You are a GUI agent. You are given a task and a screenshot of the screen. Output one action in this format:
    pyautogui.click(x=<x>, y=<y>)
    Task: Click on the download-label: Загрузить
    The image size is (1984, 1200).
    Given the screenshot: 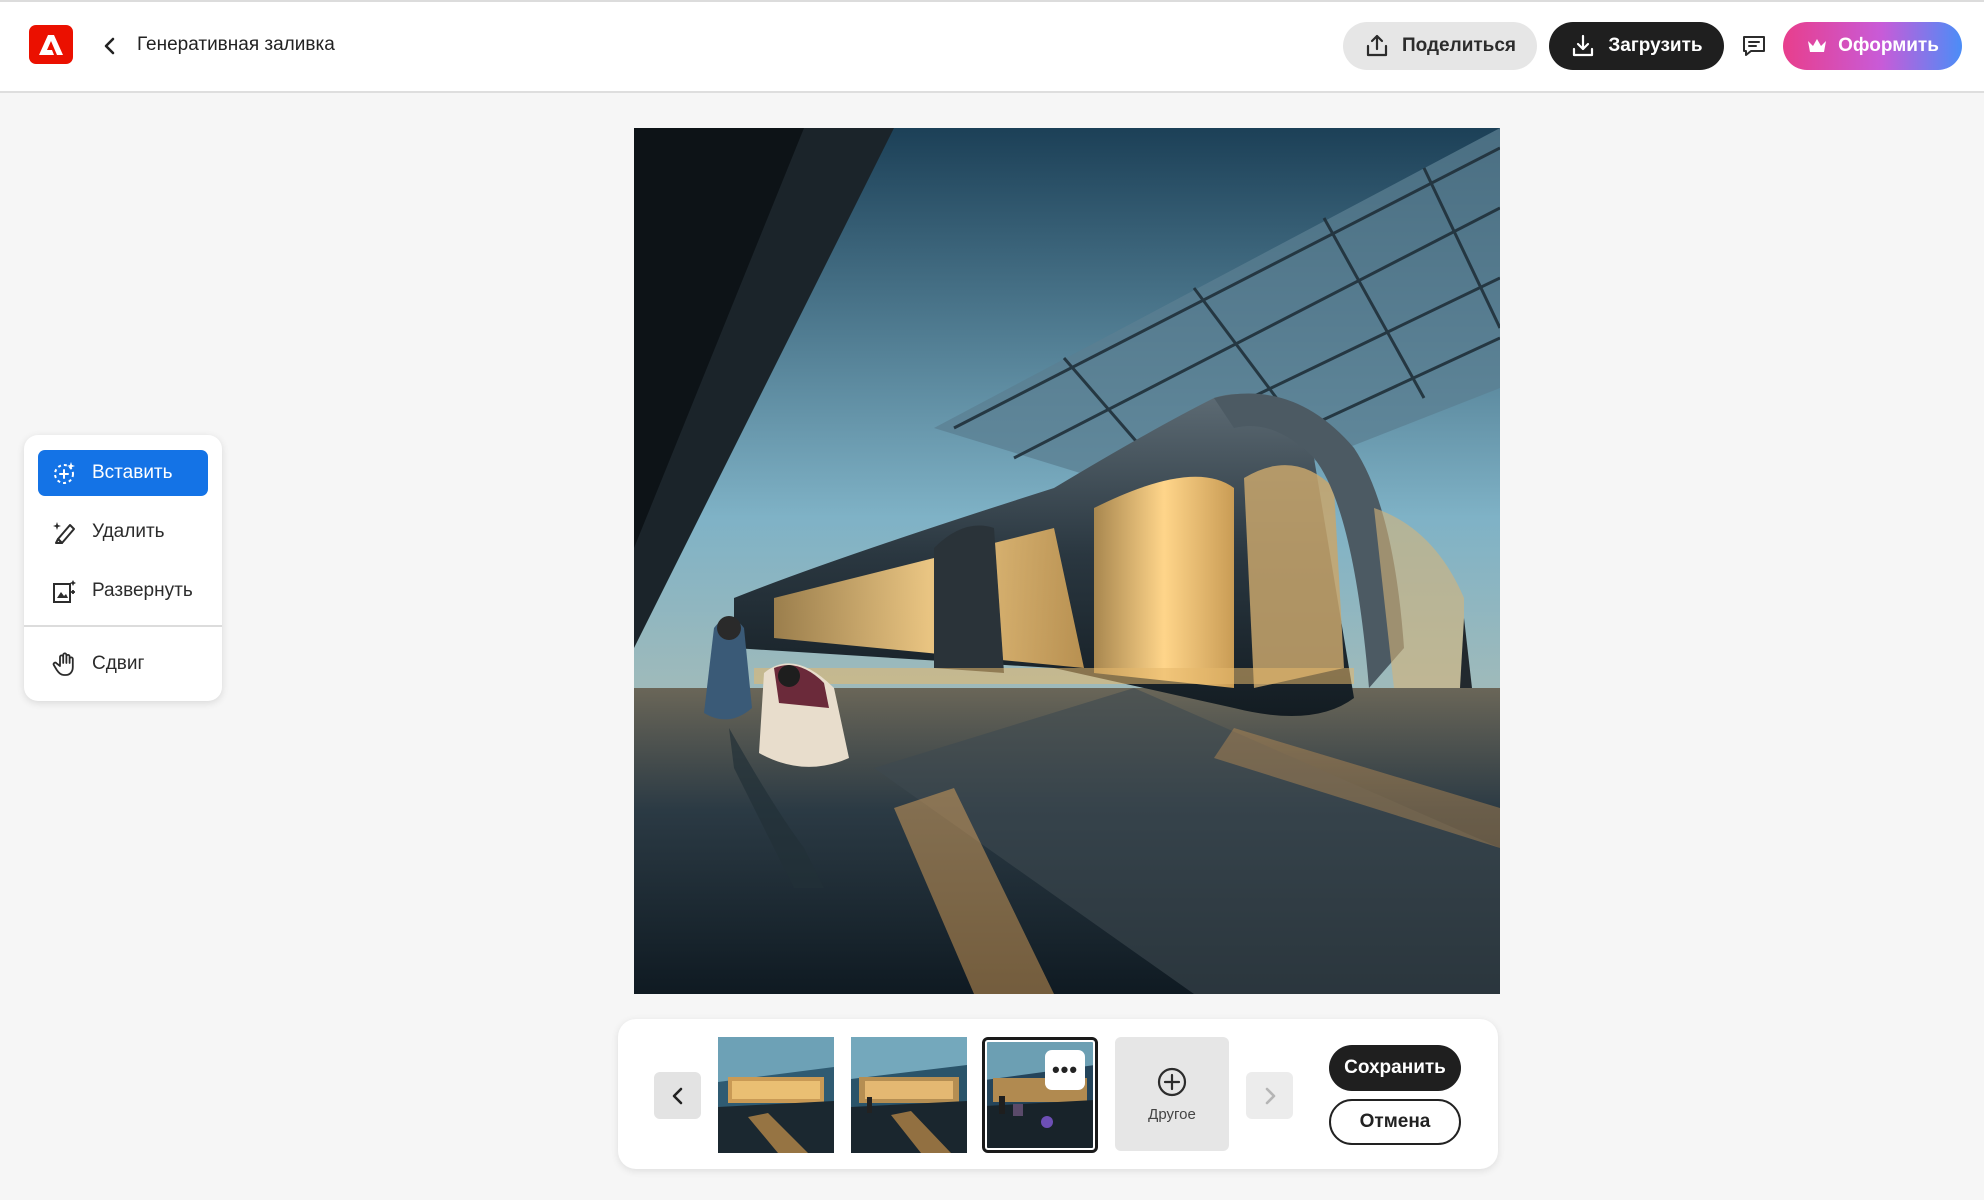 What is the action you would take?
    pyautogui.click(x=1655, y=45)
    